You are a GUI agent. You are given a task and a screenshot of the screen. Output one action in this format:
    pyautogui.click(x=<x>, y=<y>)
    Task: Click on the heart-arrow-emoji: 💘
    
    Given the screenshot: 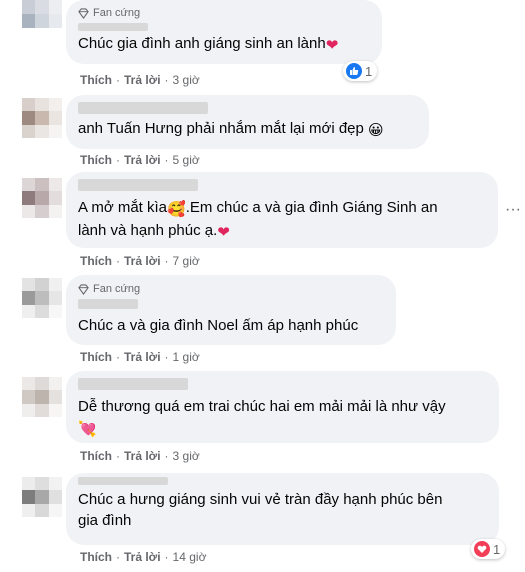 What is the action you would take?
    pyautogui.click(x=87, y=429)
    